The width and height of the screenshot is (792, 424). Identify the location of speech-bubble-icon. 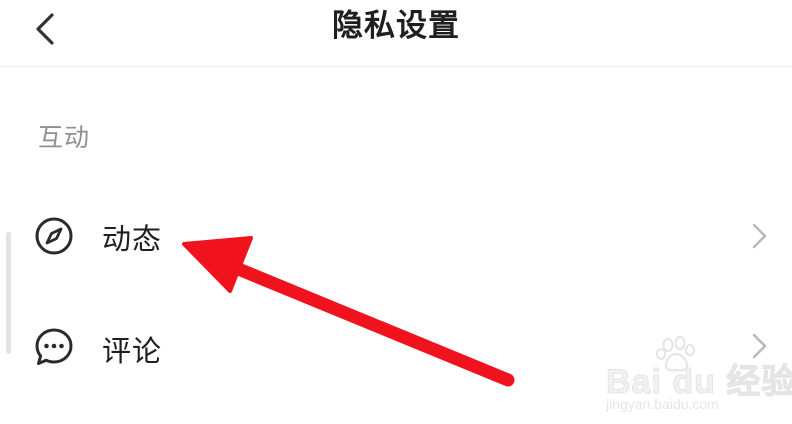
(54, 347).